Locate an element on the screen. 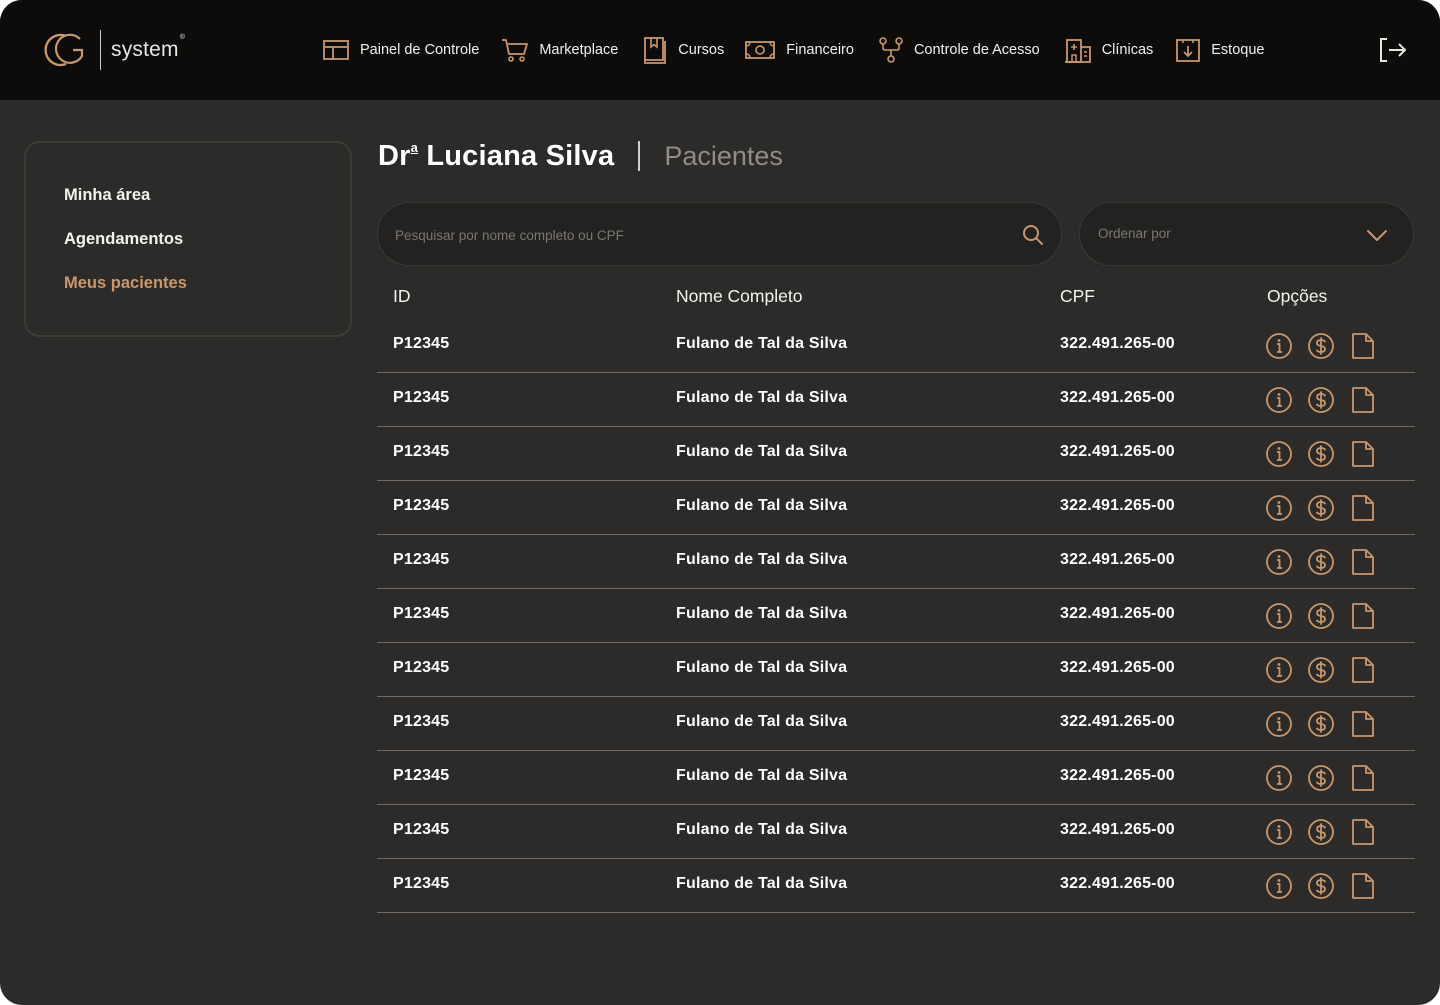 Image resolution: width=1440 pixels, height=1005 pixels. nav-label: Estoque is located at coordinates (1238, 50).